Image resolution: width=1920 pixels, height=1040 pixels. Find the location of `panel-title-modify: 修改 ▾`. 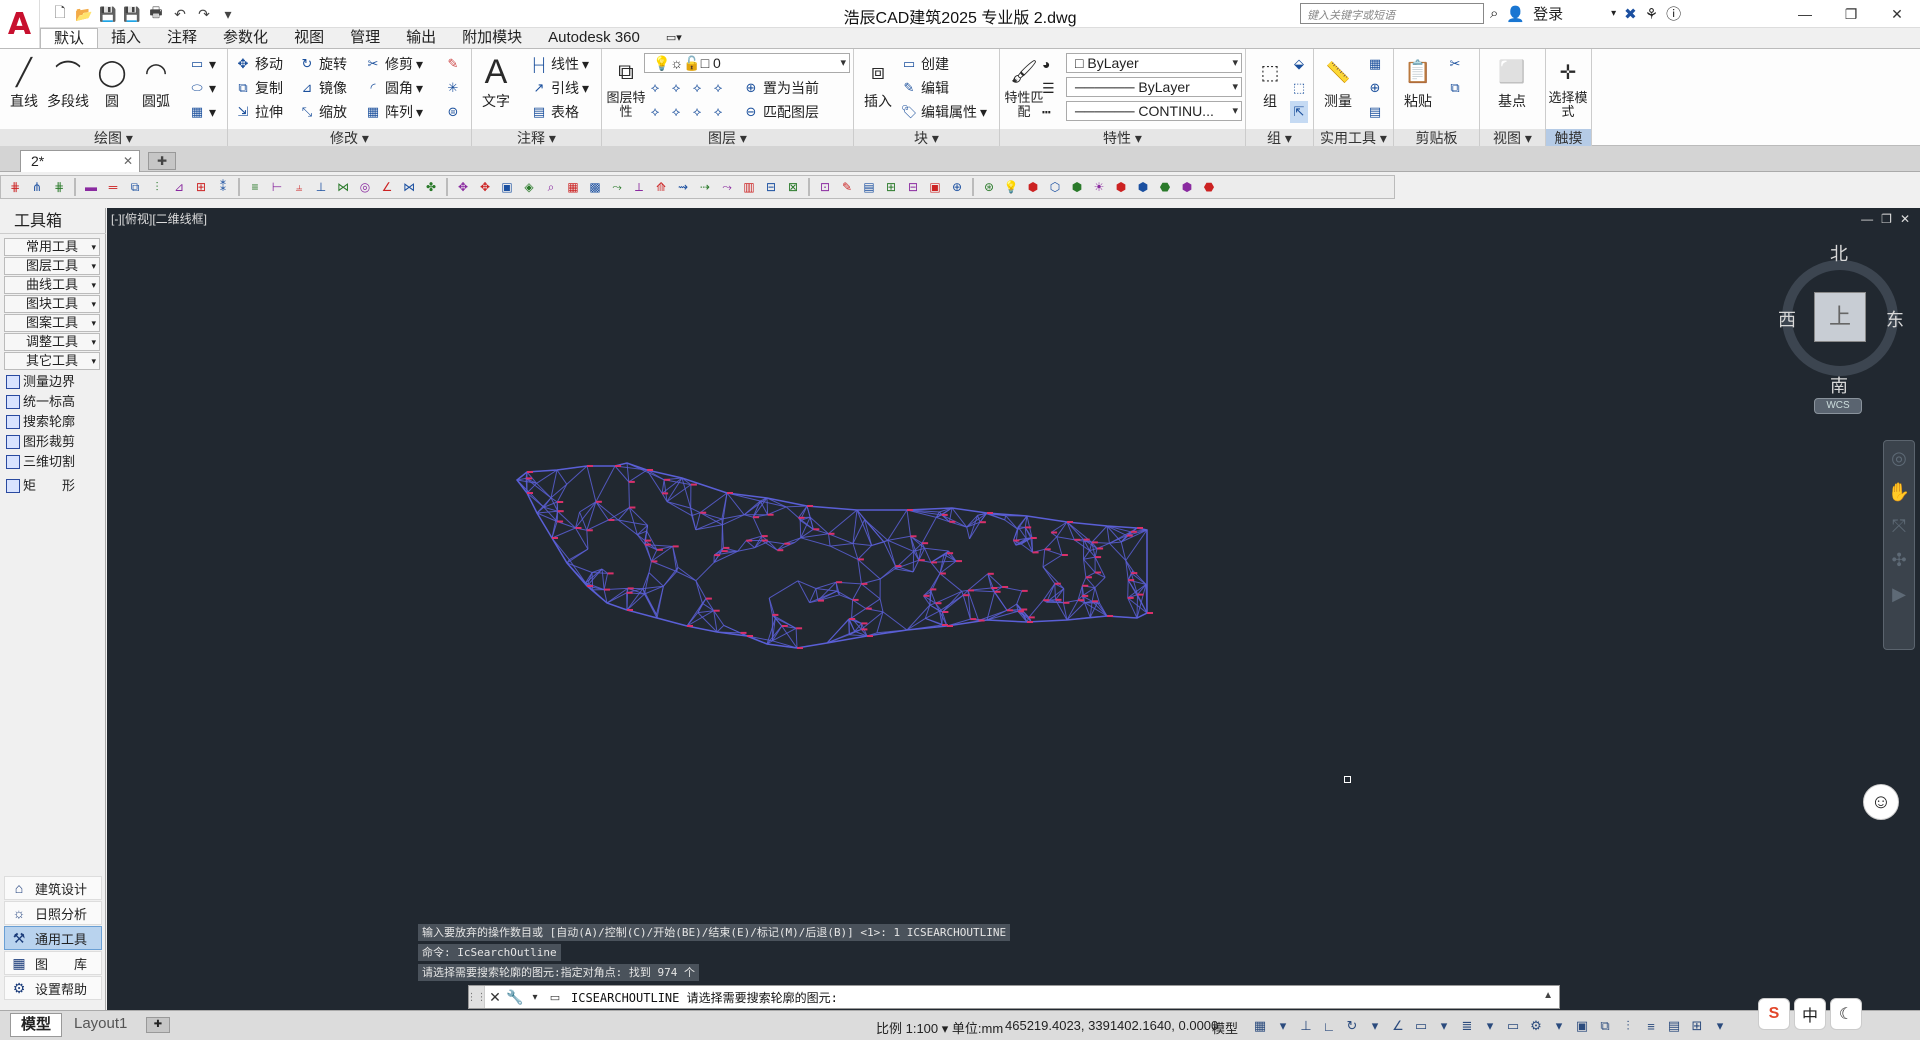

panel-title-modify: 修改 ▾ is located at coordinates (349, 138).